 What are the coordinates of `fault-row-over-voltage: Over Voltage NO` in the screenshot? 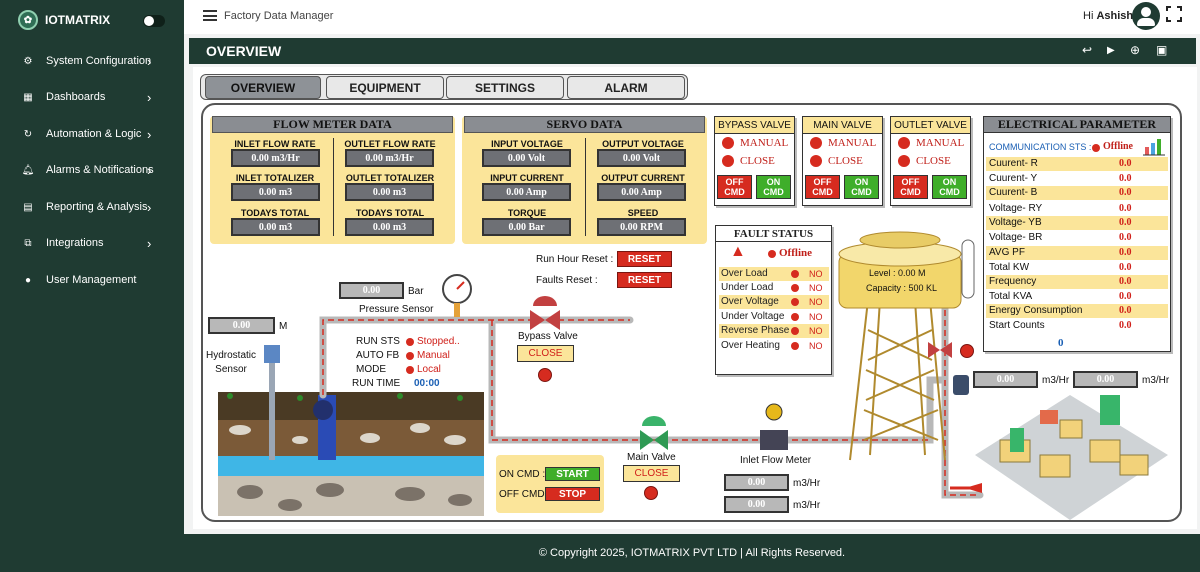 It's located at (774, 302).